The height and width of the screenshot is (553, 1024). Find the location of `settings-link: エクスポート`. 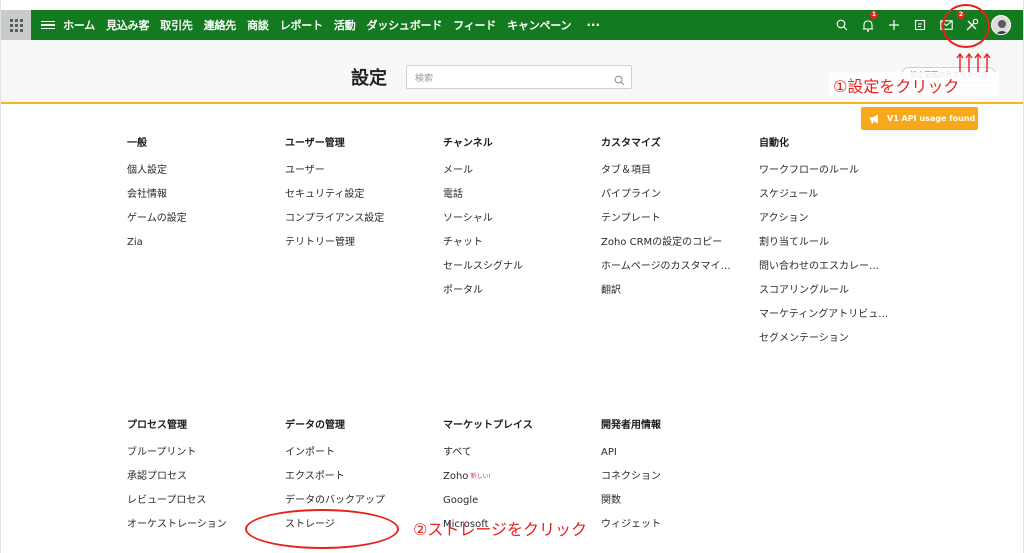

settings-link: エクスポート is located at coordinates (335, 477).